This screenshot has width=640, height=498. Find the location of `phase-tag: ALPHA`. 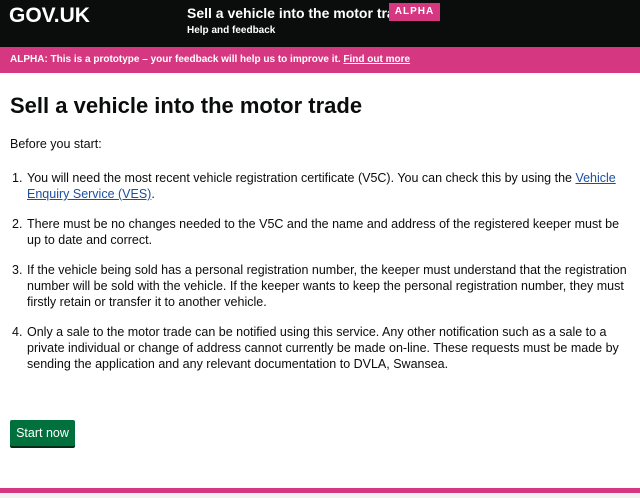

phase-tag: ALPHA is located at coordinates (414, 12).